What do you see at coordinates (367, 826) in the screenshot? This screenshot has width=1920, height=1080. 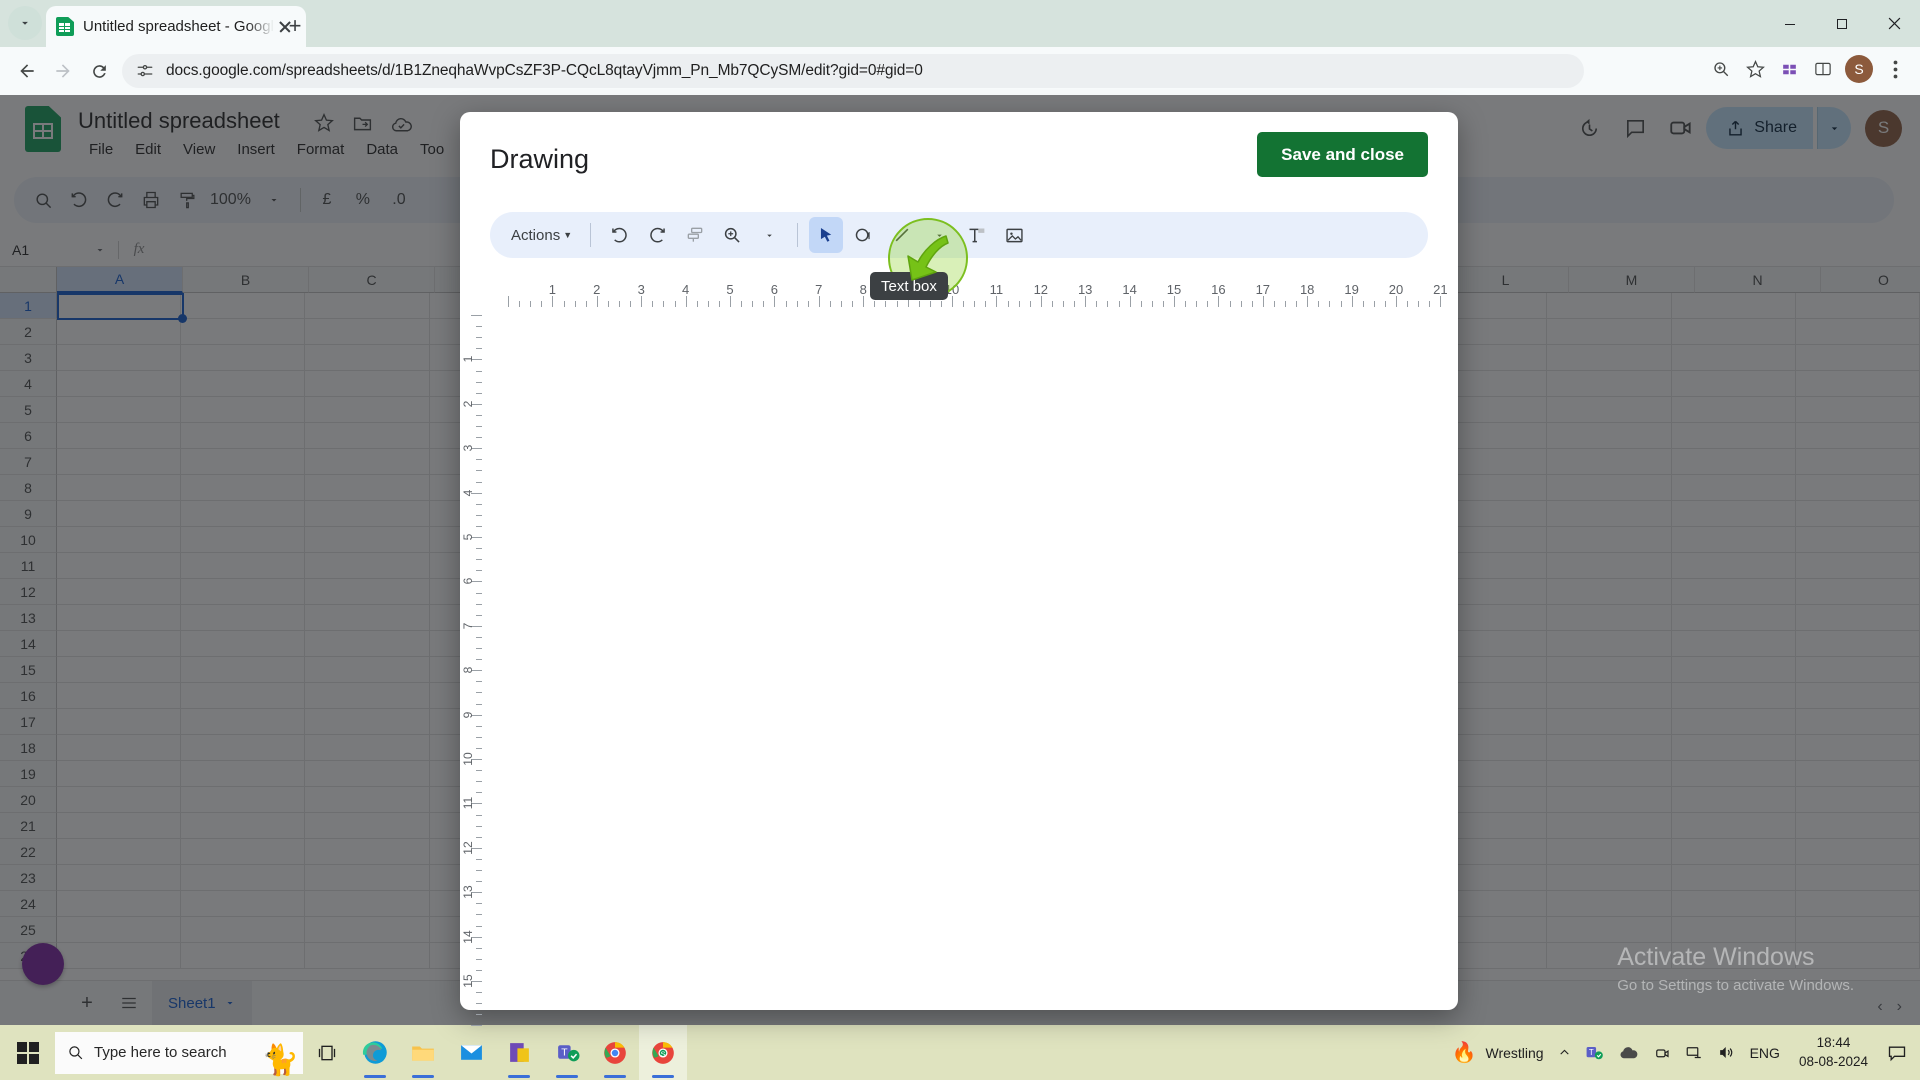 I see `cell-C21` at bounding box center [367, 826].